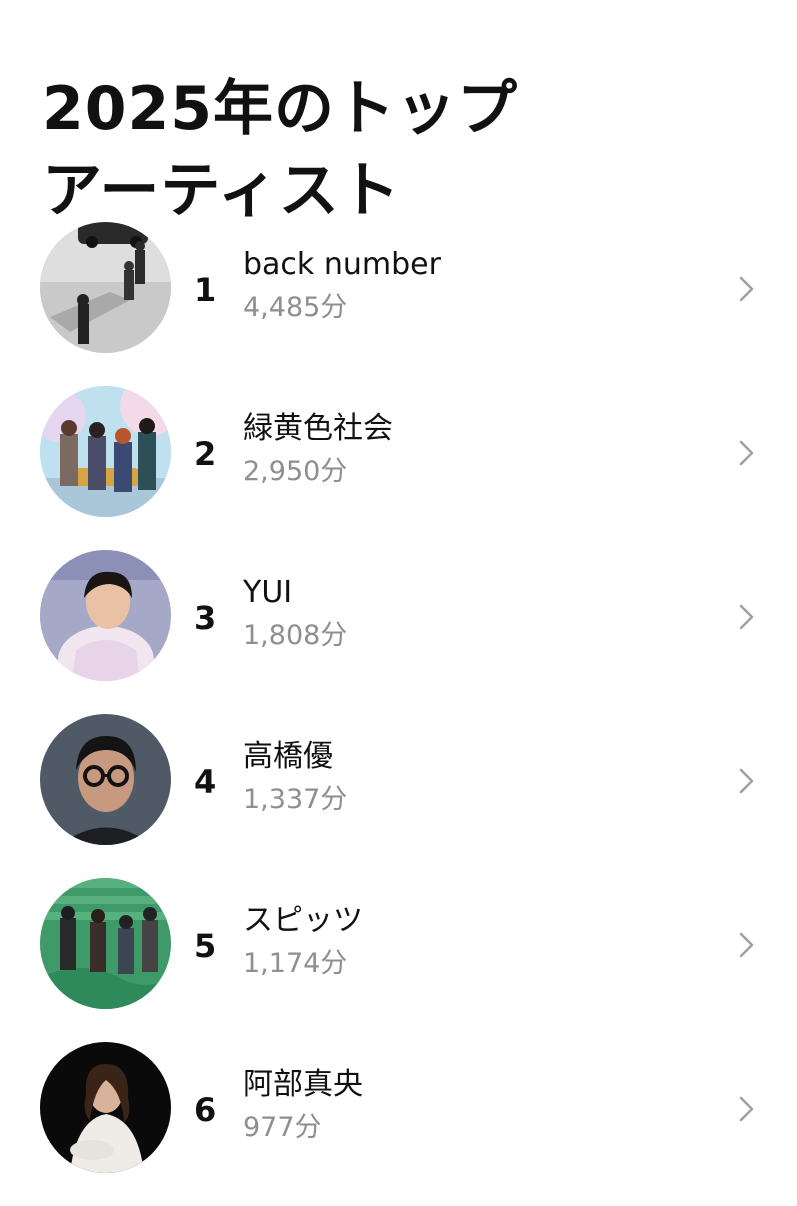 This screenshot has width=797, height=1206. I want to click on artist-row-5: 5 スピッツ 1,174分, so click(398, 960).